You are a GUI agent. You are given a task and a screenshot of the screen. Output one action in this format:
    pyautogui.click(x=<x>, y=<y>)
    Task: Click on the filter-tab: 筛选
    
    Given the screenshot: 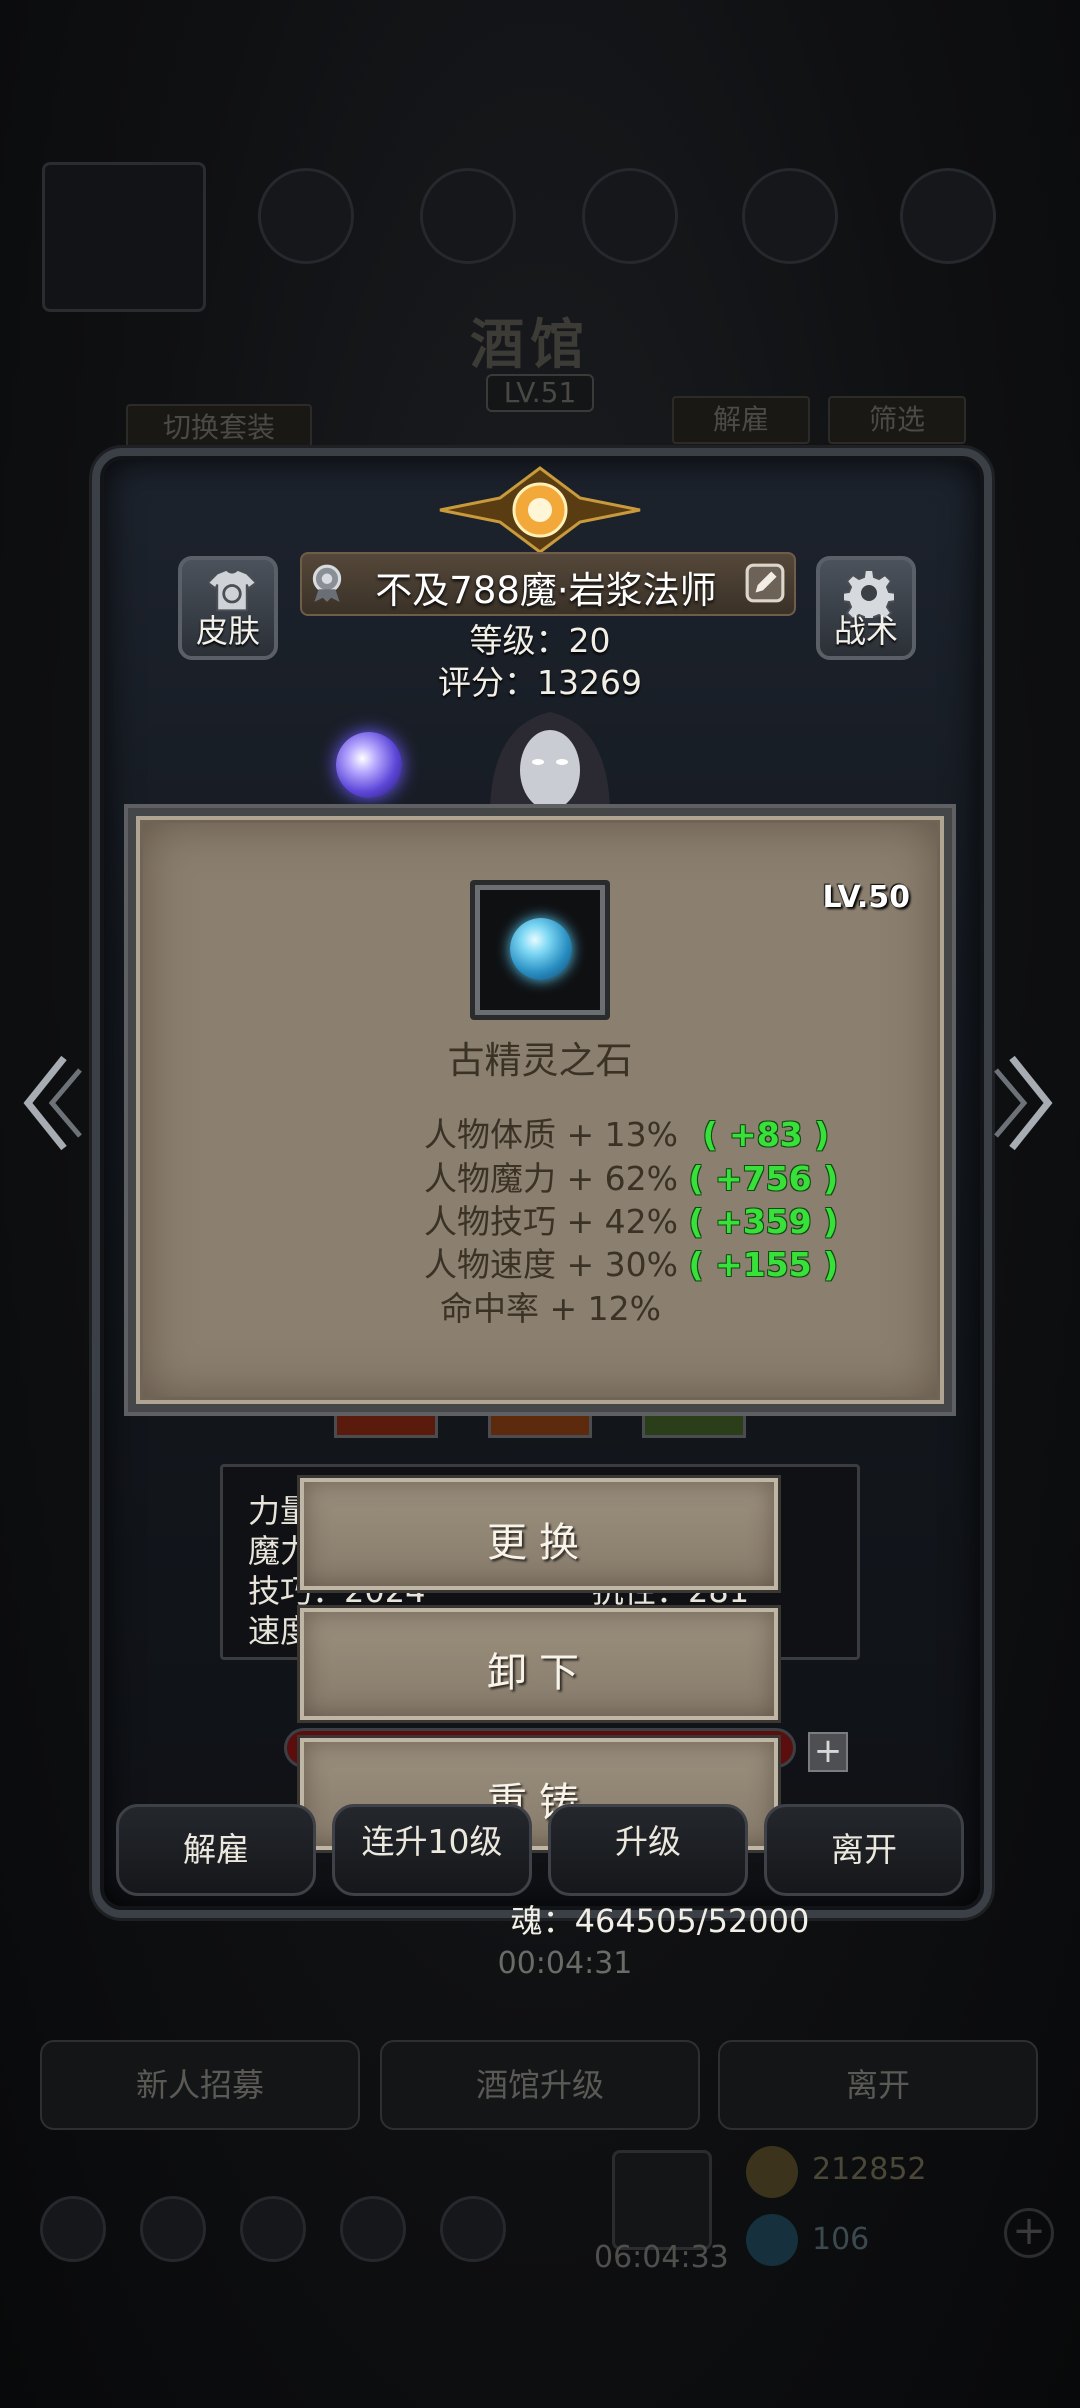 What is the action you would take?
    pyautogui.click(x=897, y=420)
    